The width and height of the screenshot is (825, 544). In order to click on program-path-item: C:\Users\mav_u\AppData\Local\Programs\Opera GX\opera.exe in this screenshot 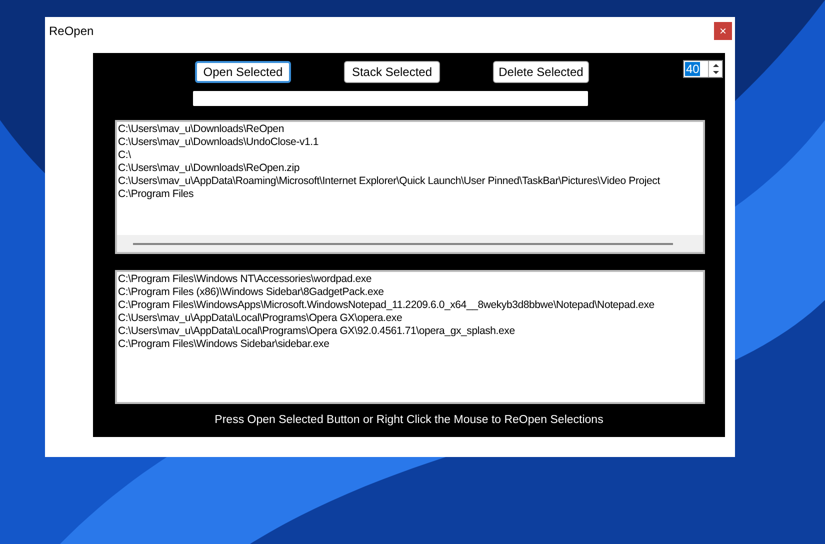, I will do `click(410, 318)`.